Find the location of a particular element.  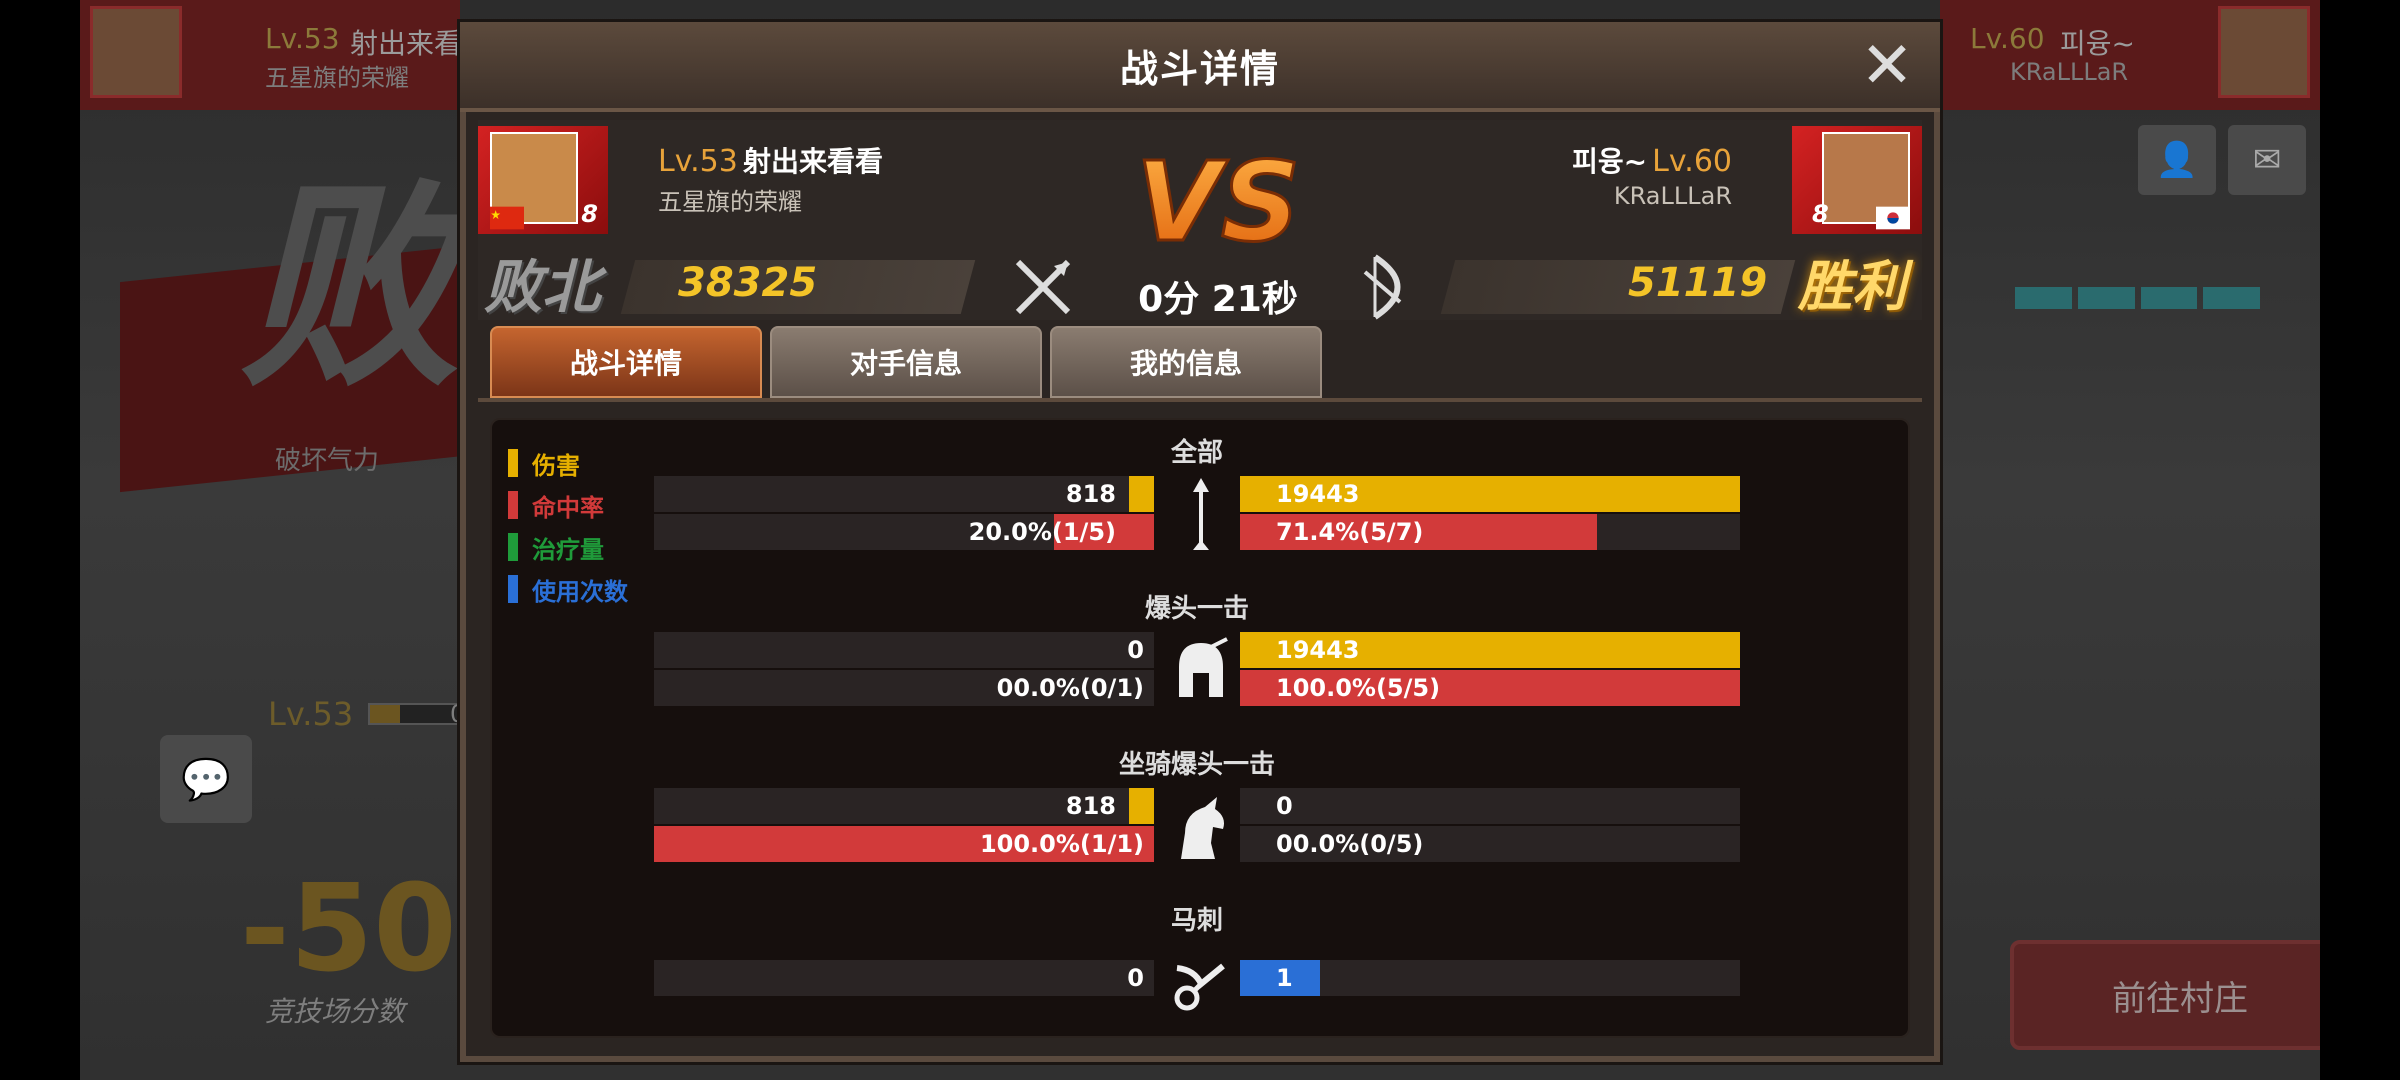

right-score: 51119 is located at coordinates (1698, 283).